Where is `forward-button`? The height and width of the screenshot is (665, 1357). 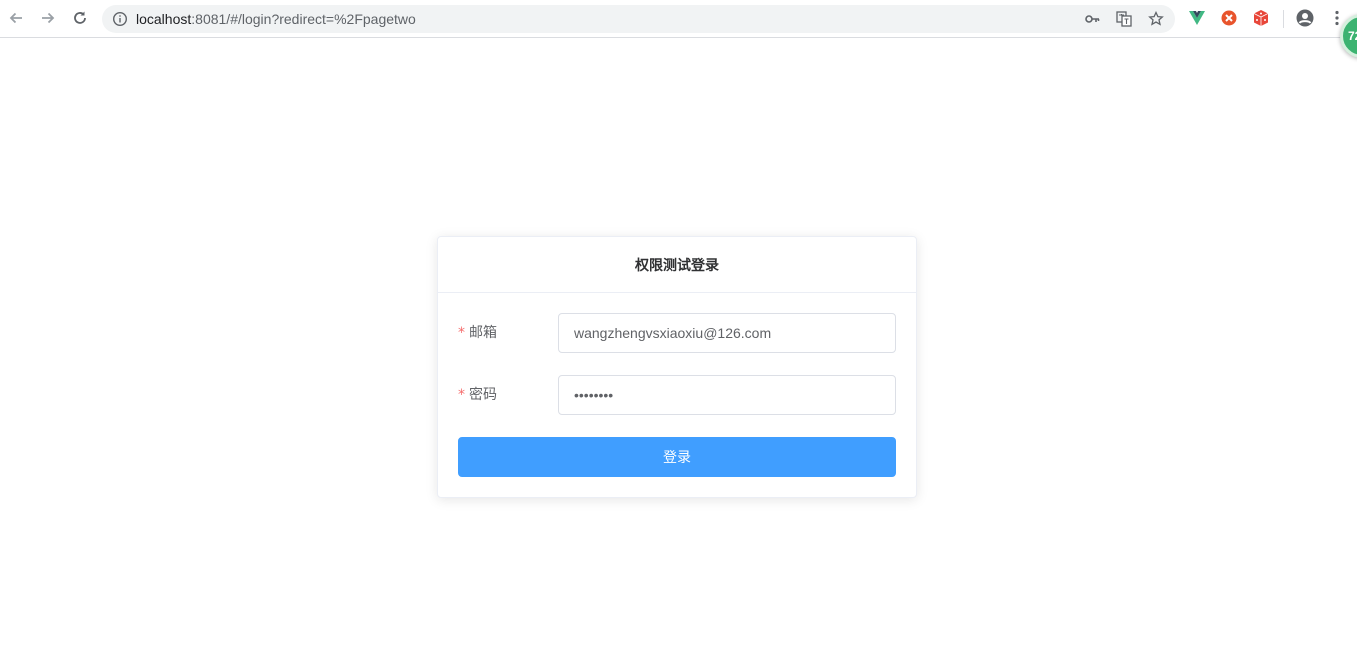 forward-button is located at coordinates (48, 18).